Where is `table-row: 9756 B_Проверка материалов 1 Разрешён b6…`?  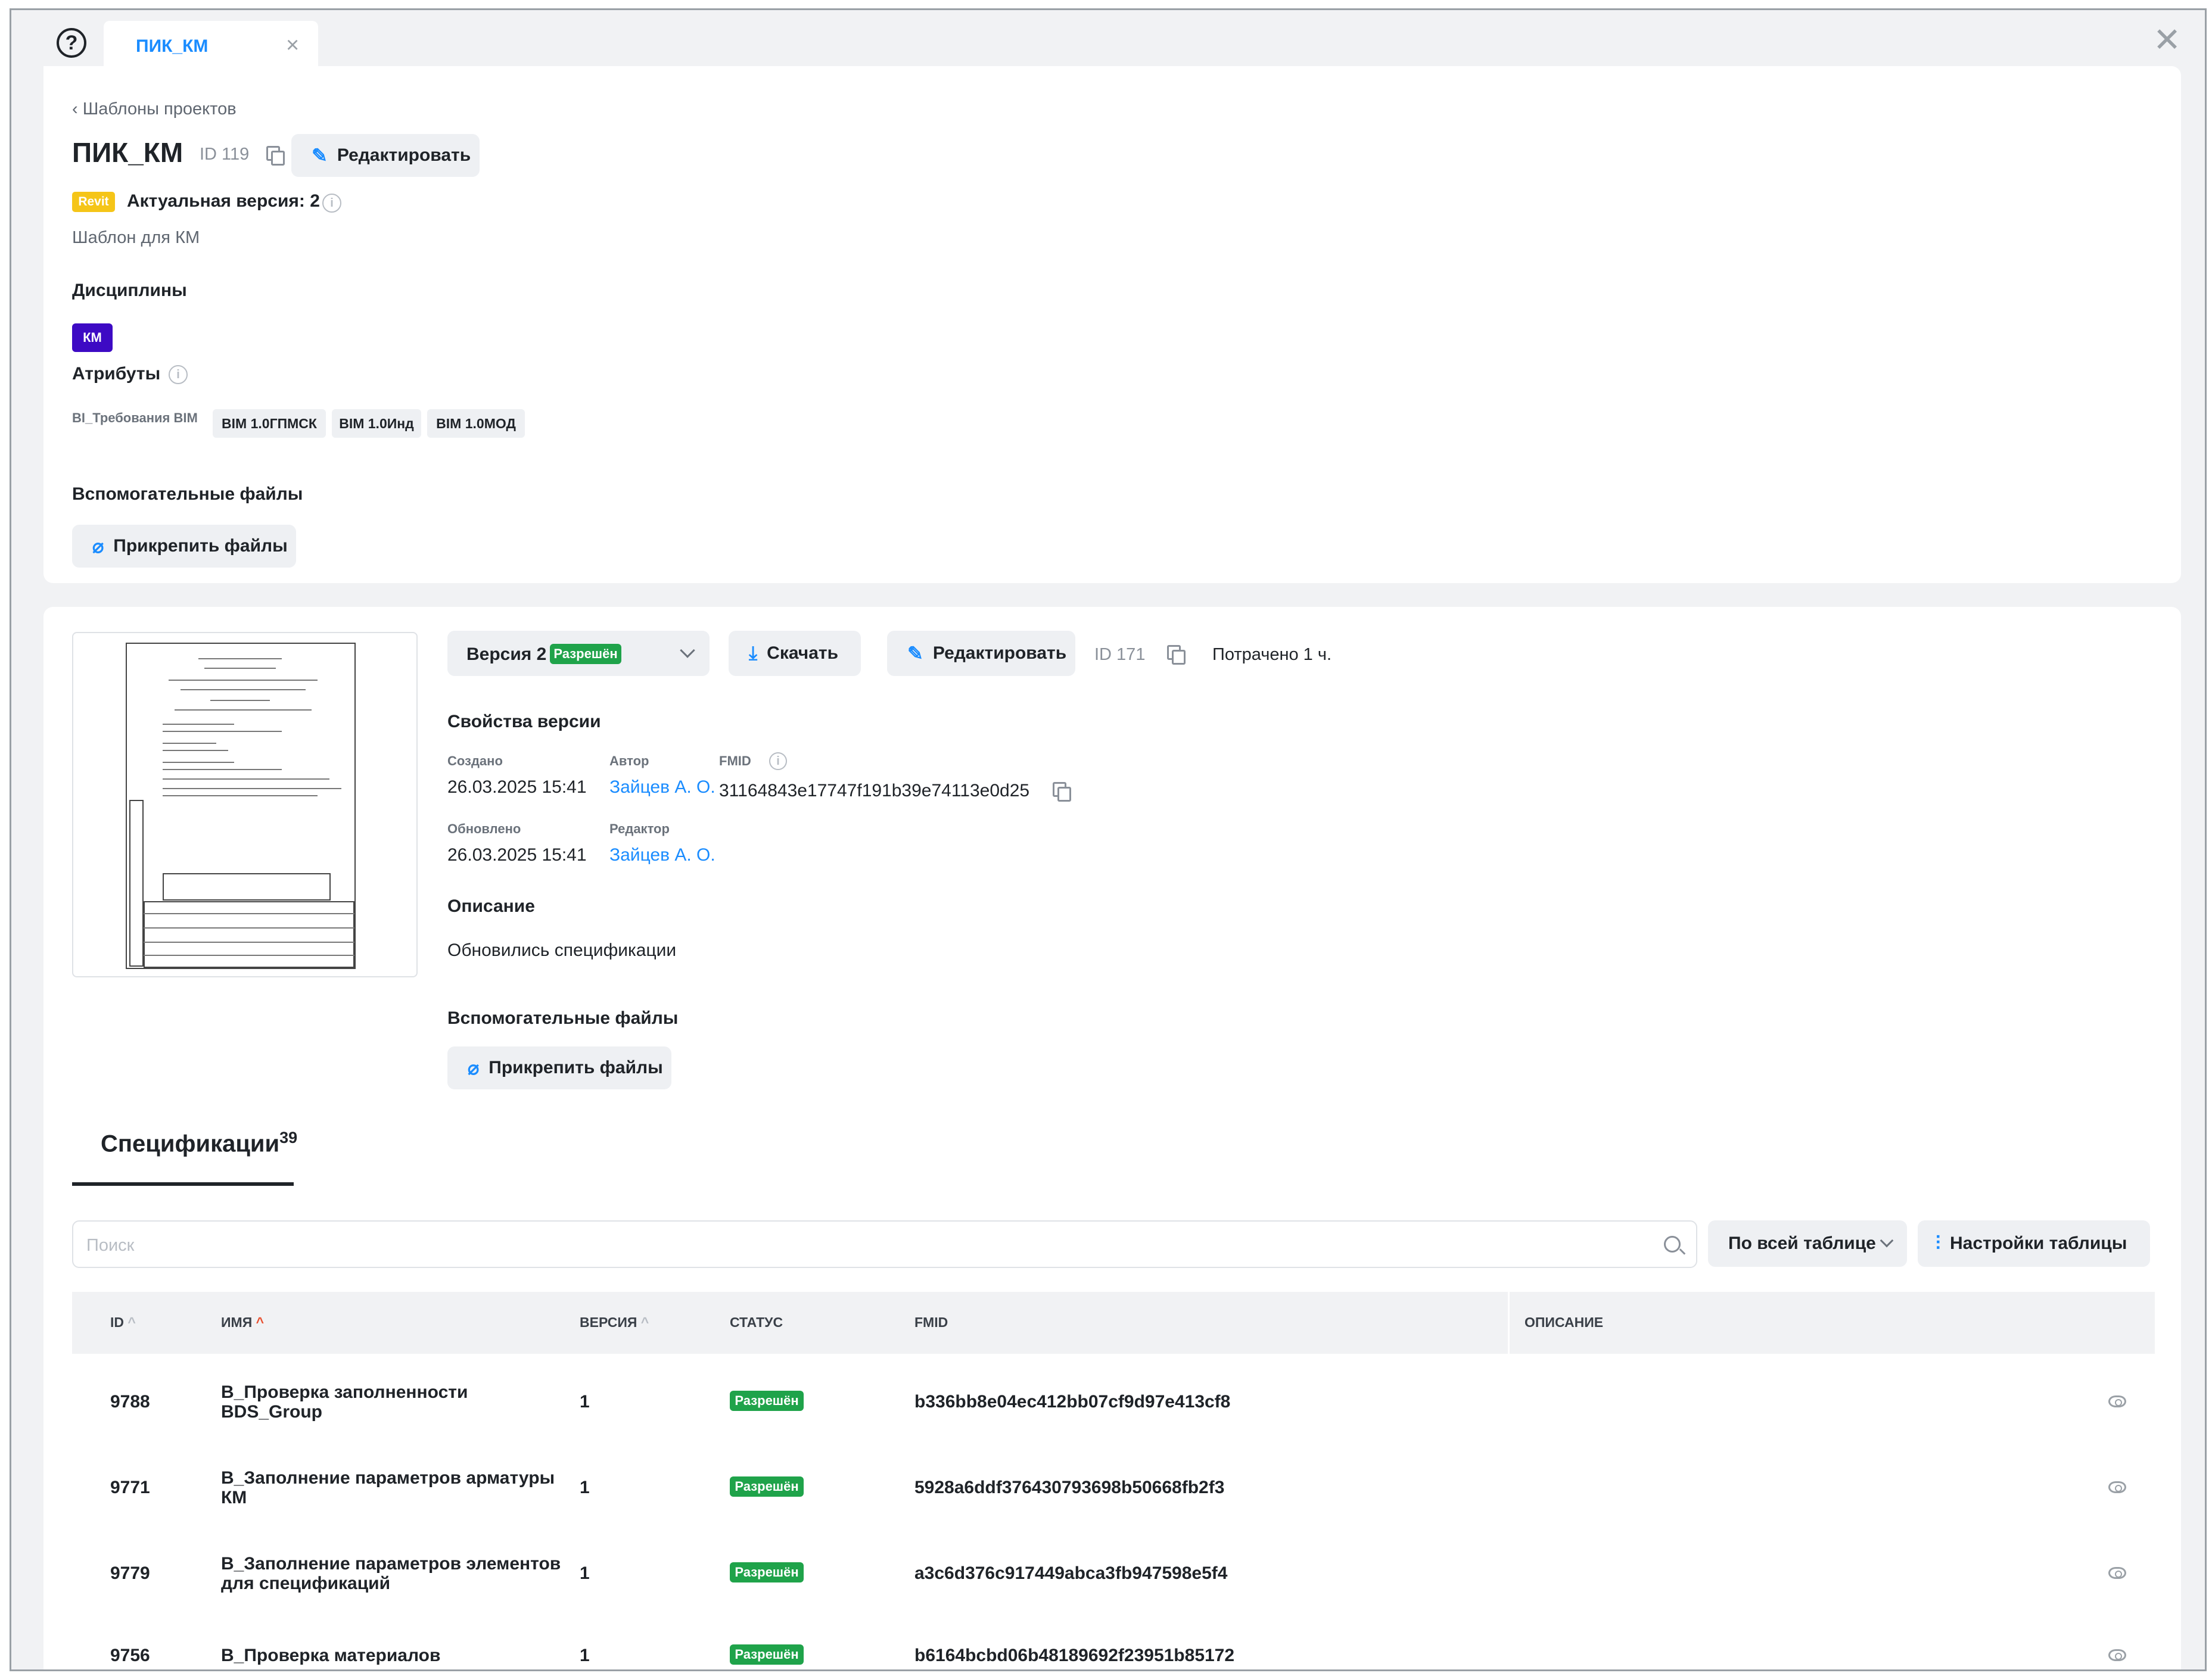 table-row: 9756 B_Проверка материалов 1 Разрешён b6… is located at coordinates (1113, 1642).